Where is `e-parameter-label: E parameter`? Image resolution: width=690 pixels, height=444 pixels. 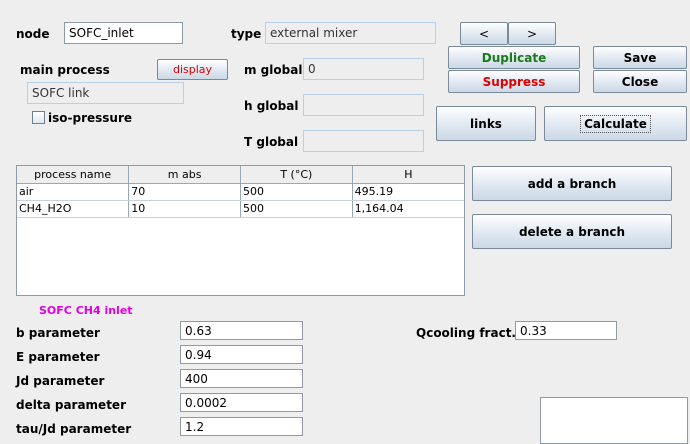
e-parameter-label: E parameter is located at coordinates (58, 357).